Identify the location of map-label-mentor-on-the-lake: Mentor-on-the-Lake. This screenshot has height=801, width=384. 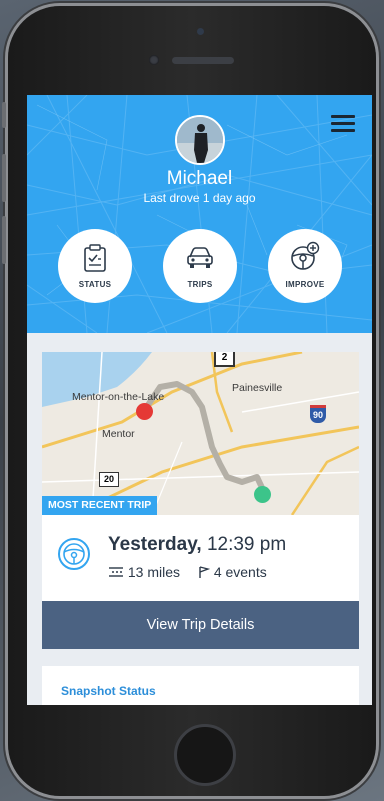
(118, 397).